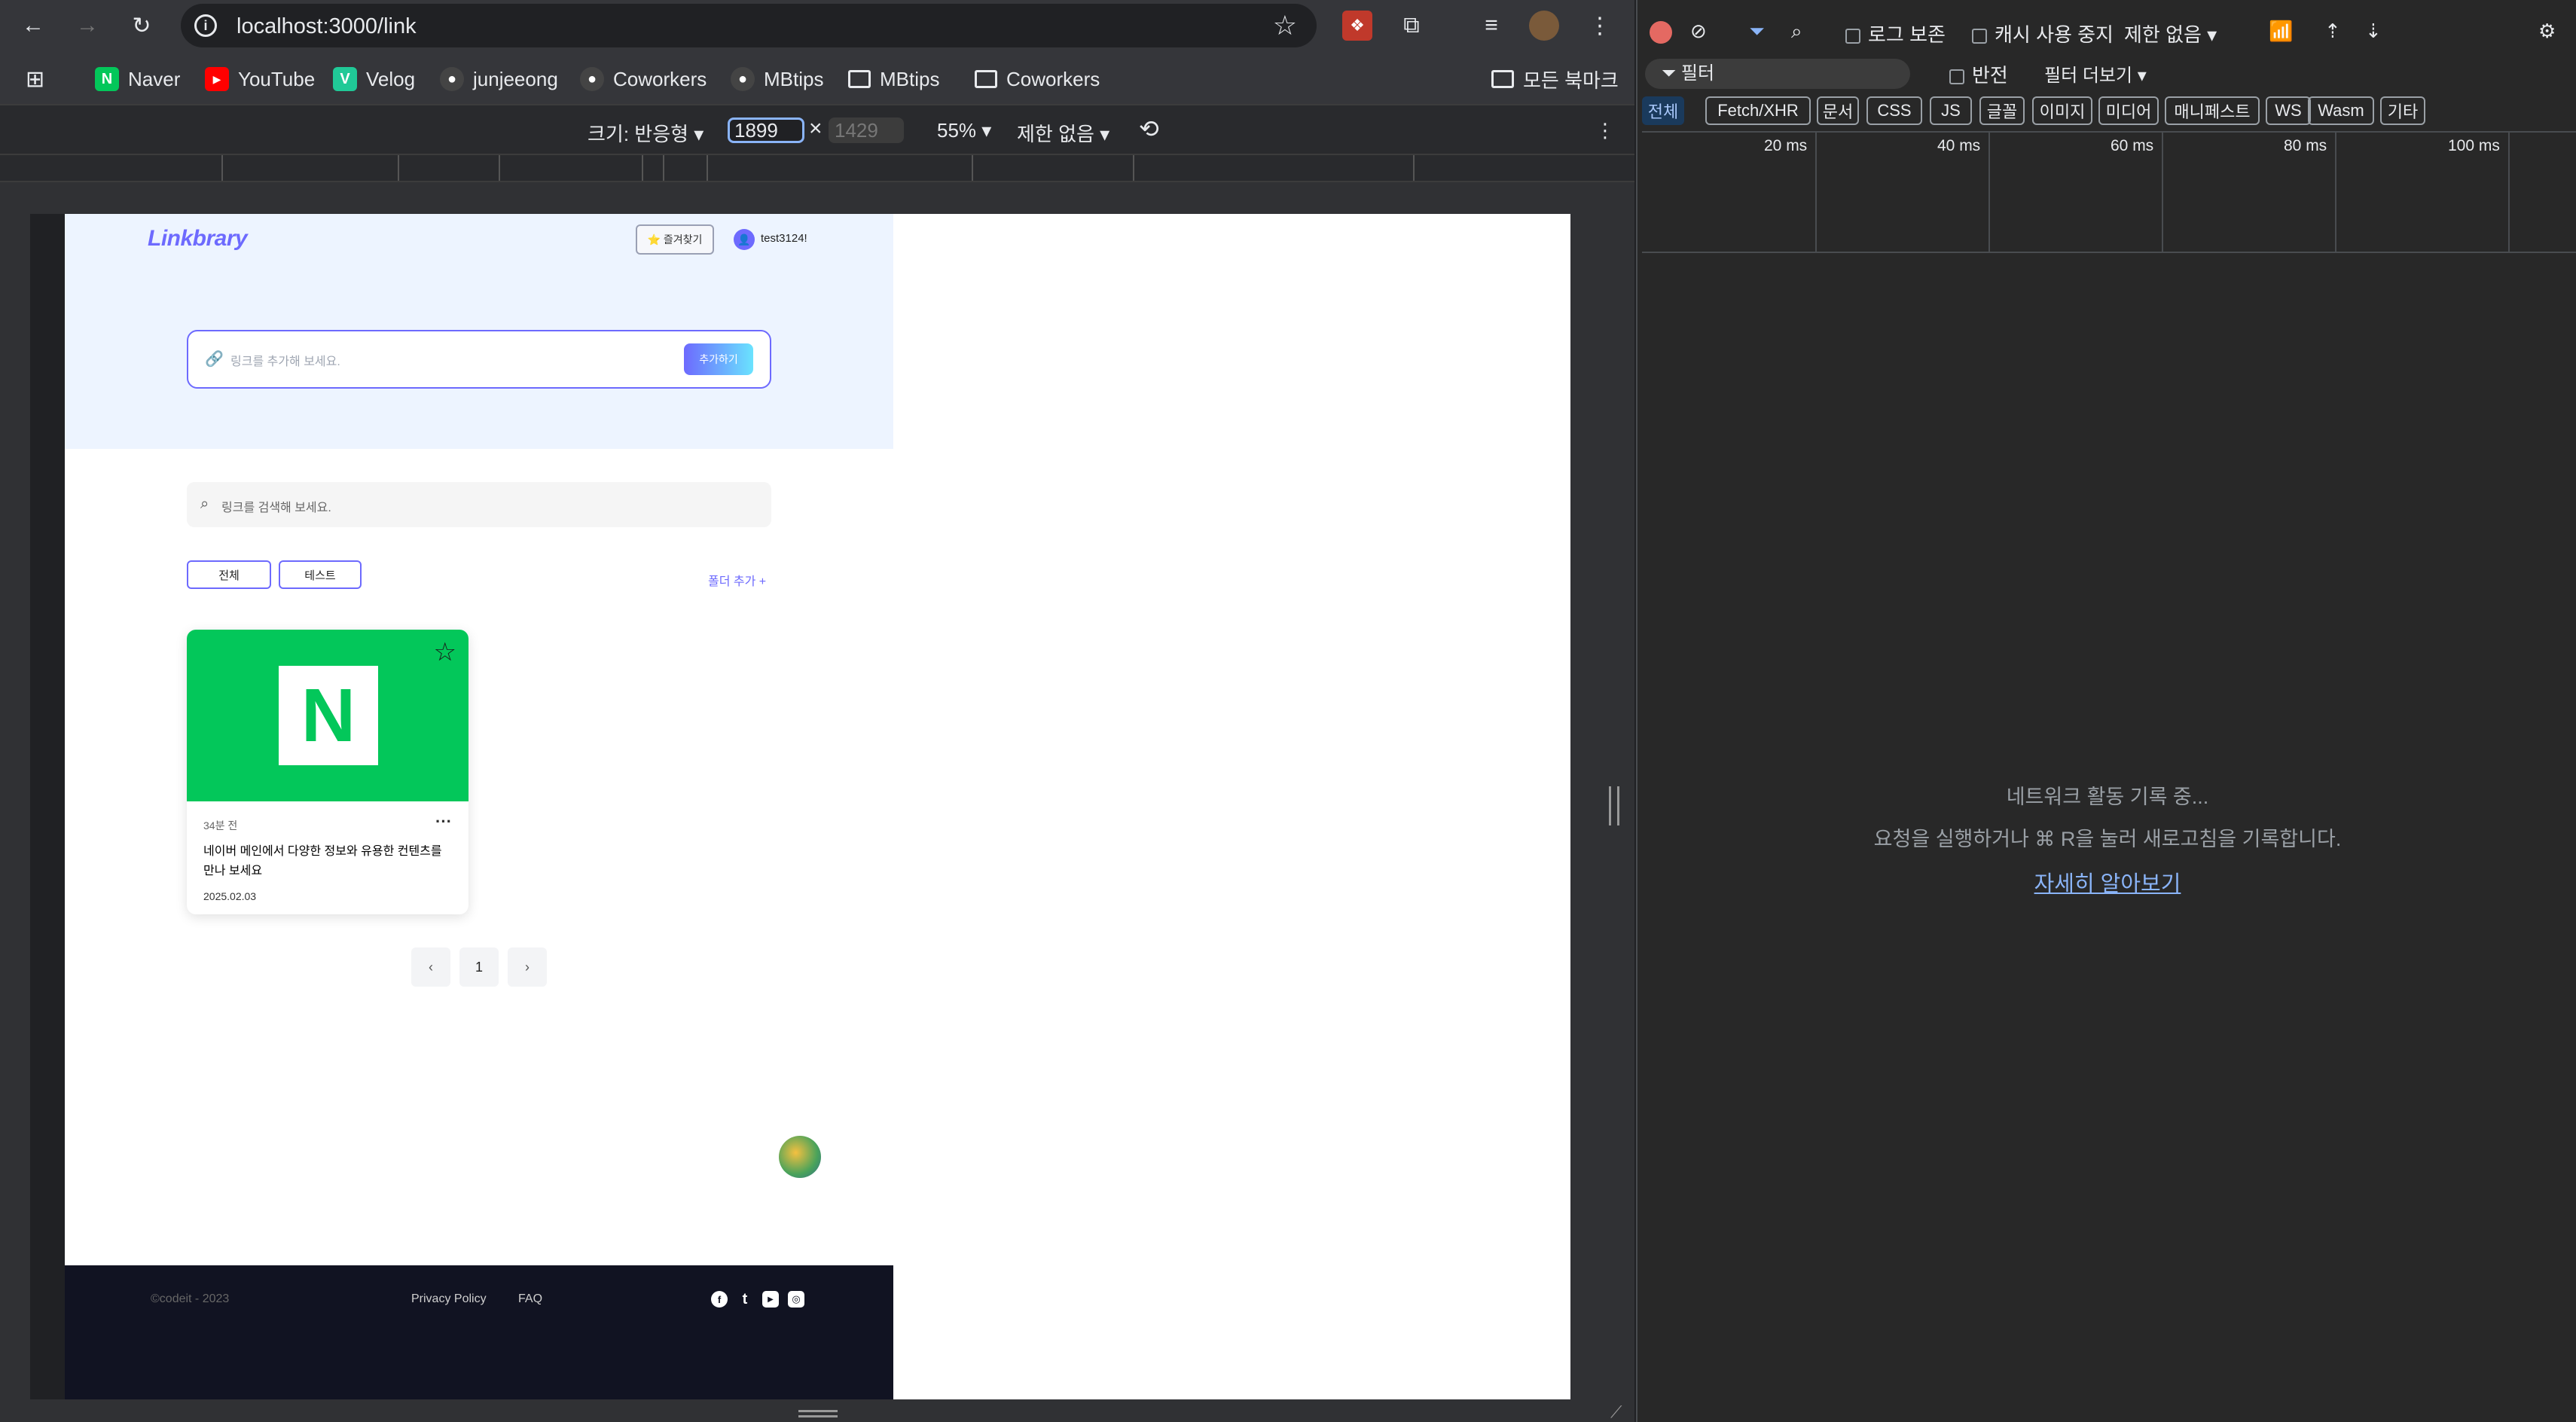  What do you see at coordinates (323, 861) in the screenshot?
I see `card-description: 네이버 메인에서 다양한 정보와 유용한 컨텐츠를 만나 보세요` at bounding box center [323, 861].